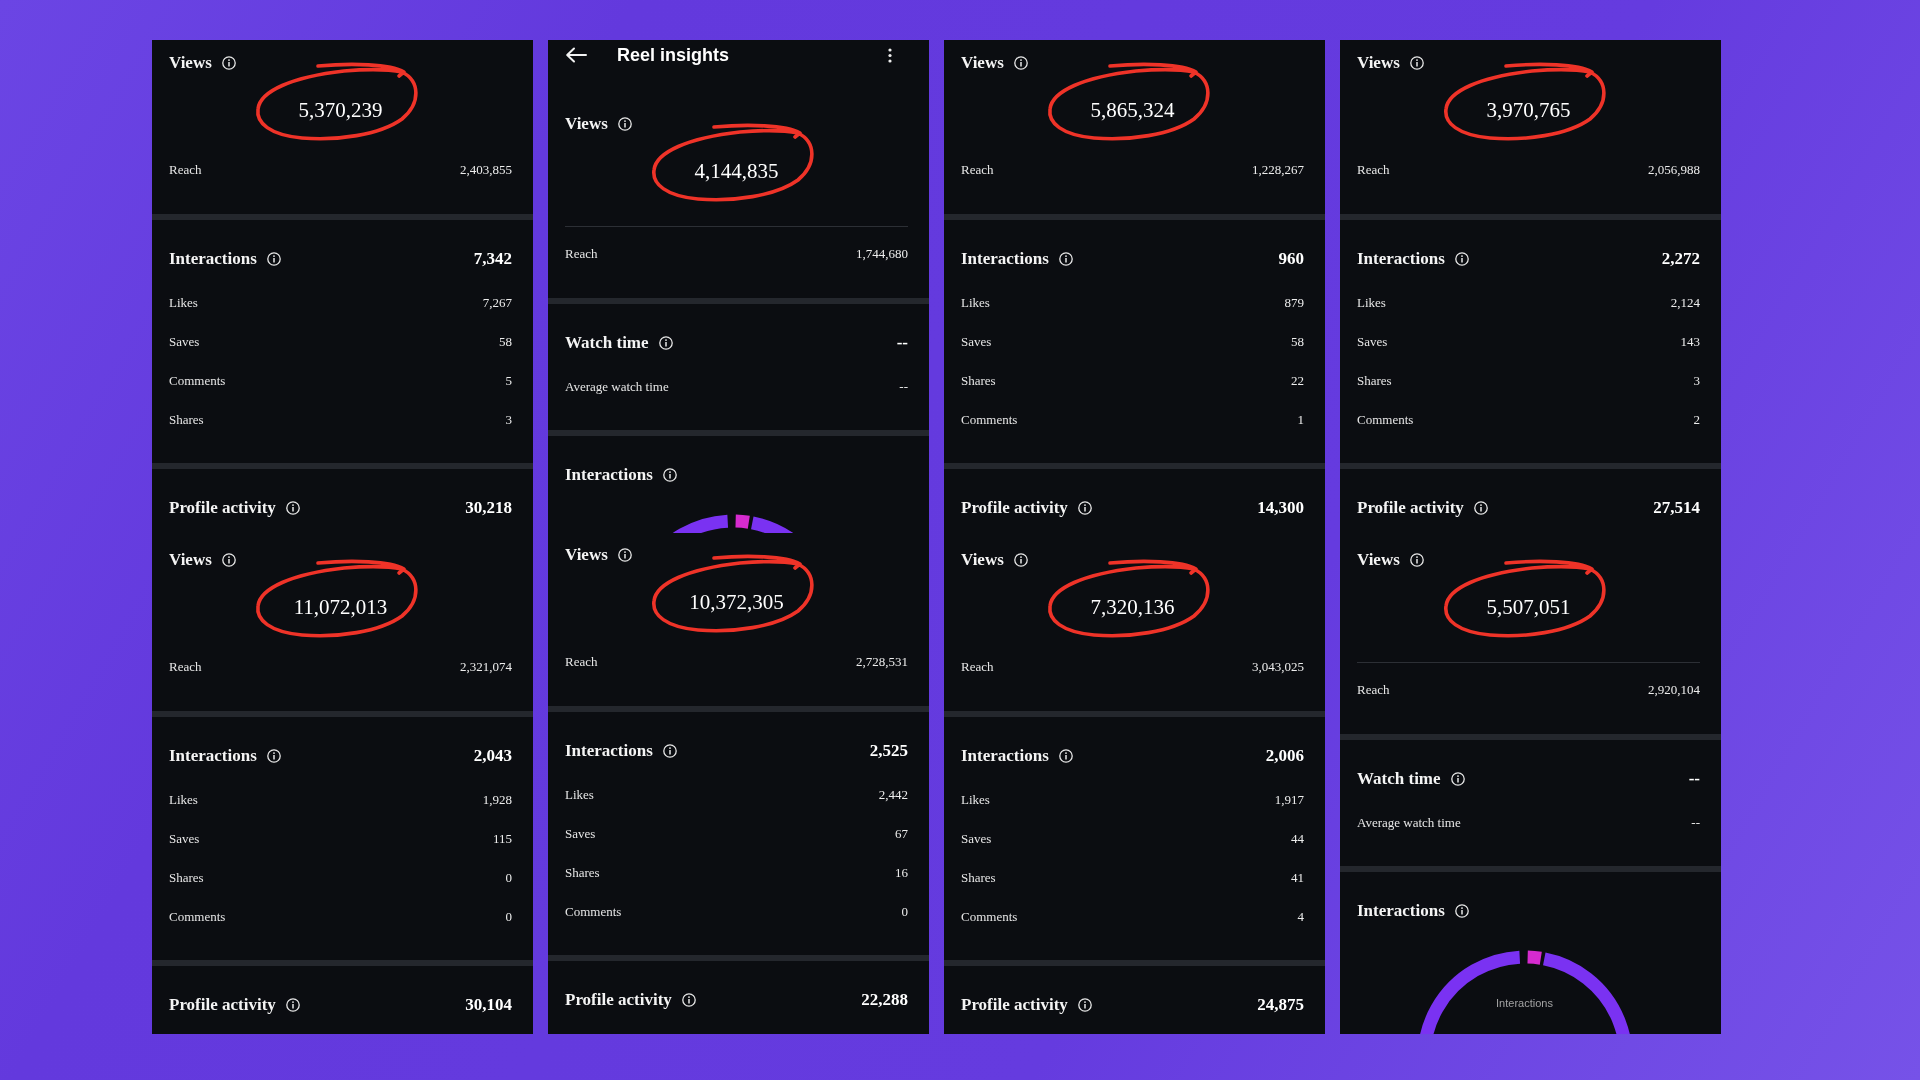  I want to click on stat-value: 5, so click(508, 380).